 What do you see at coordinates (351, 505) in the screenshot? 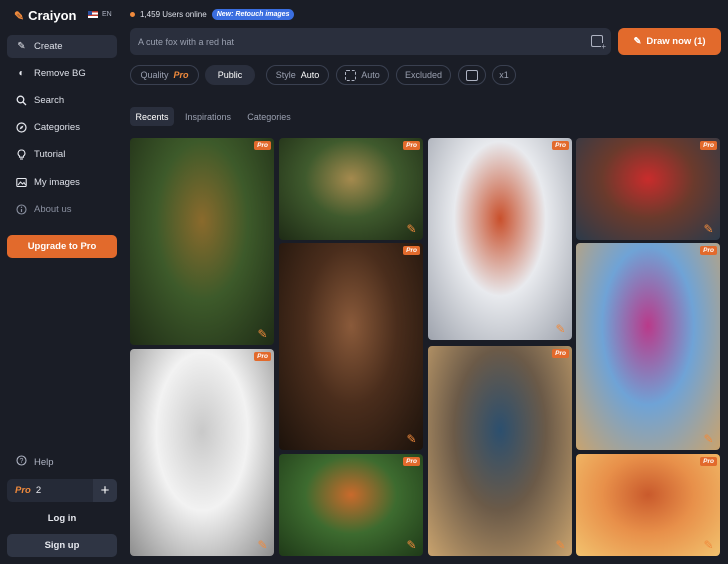
I see `tile-fox-red-hat: Pro ✎` at bounding box center [351, 505].